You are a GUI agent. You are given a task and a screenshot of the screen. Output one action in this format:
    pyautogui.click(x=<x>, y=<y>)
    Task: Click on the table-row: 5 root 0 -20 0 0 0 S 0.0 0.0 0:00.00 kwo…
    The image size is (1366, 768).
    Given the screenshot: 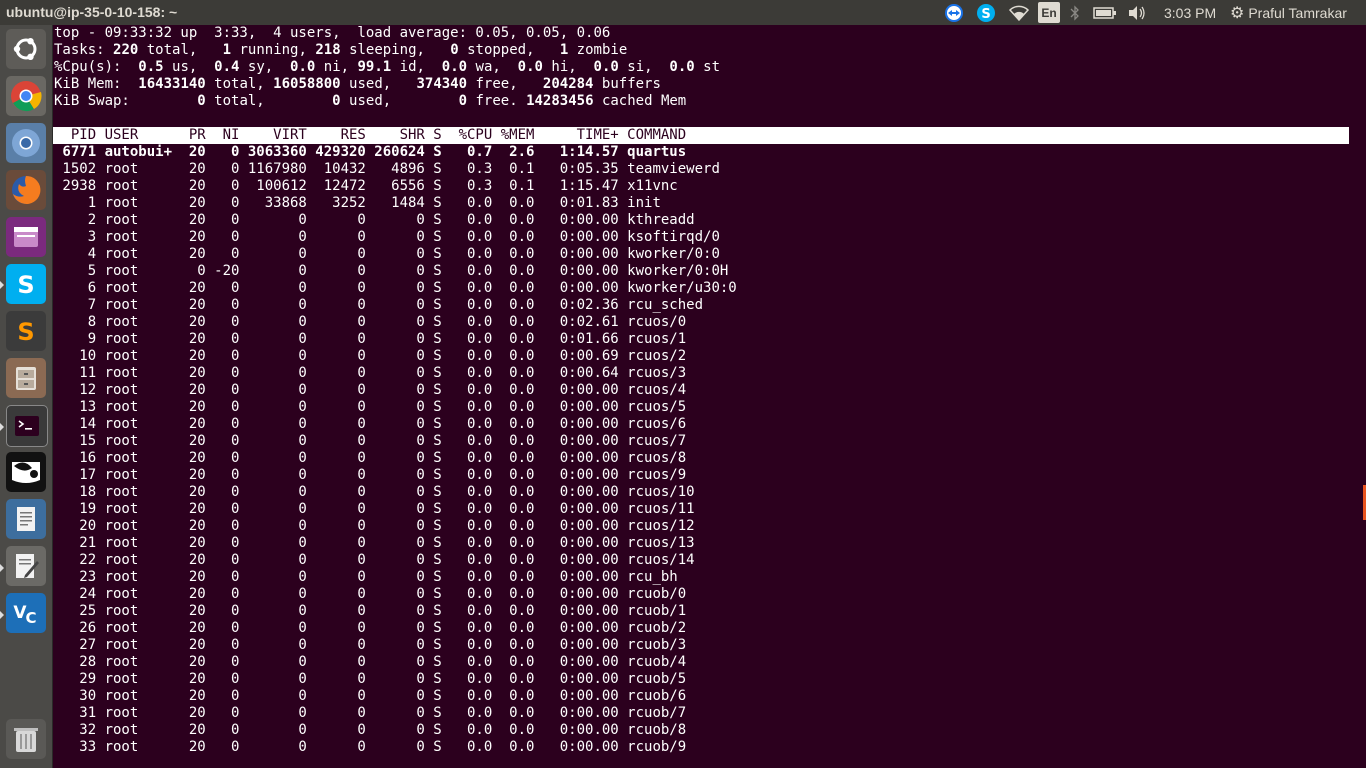 What is the action you would take?
    pyautogui.click(x=391, y=271)
    